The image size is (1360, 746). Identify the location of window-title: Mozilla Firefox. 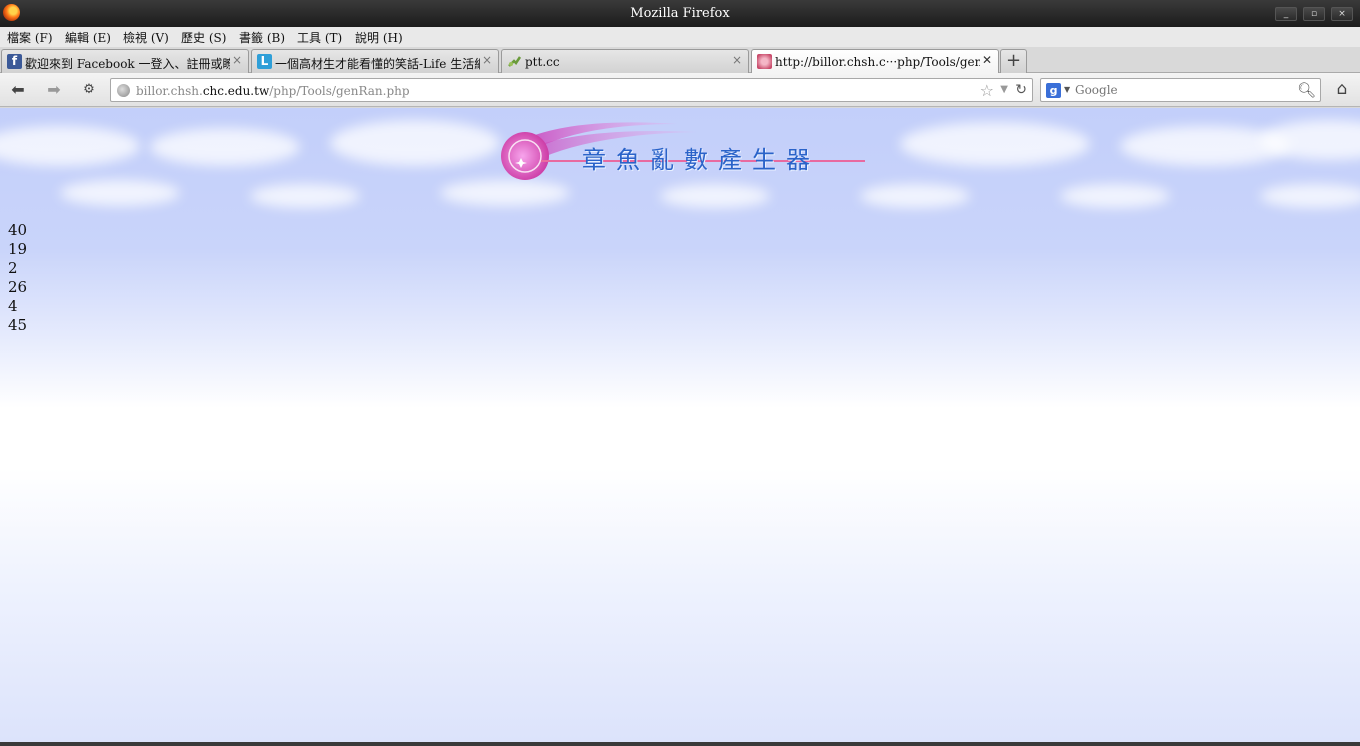
(680, 13).